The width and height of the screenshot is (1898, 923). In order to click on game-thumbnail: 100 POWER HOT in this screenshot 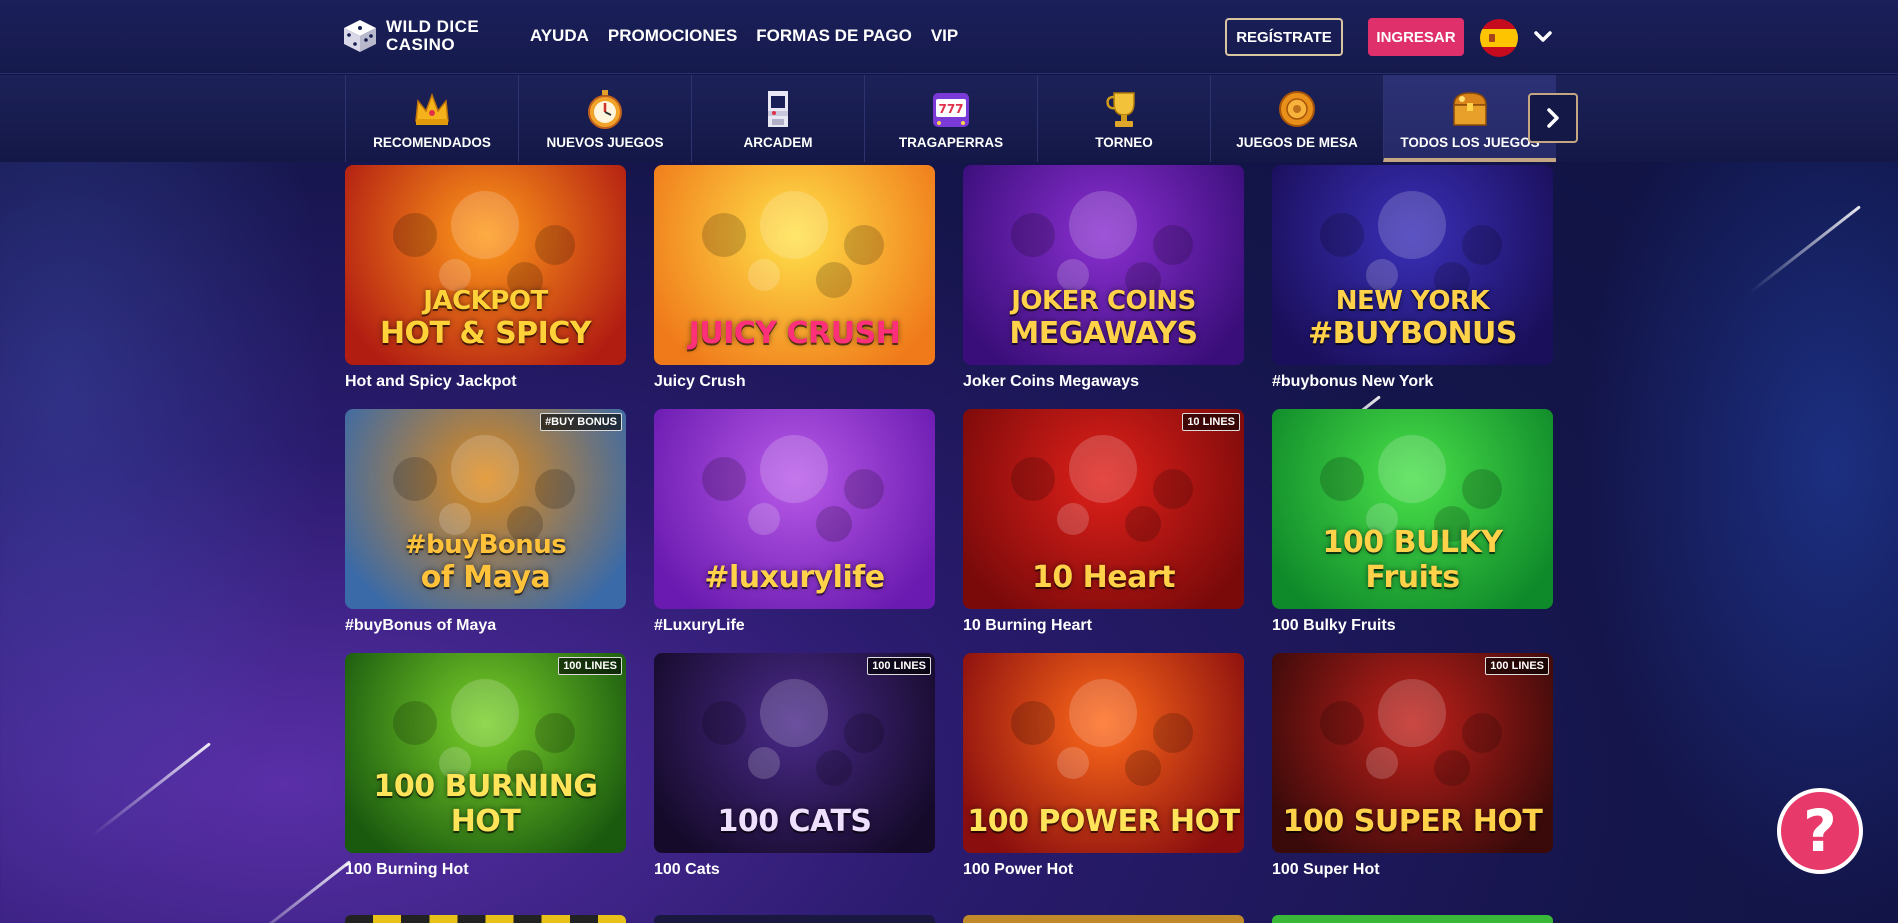, I will do `click(1103, 753)`.